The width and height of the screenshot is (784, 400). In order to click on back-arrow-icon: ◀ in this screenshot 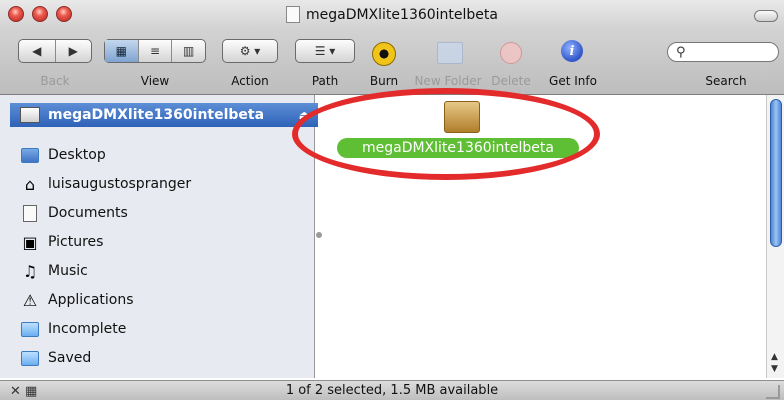, I will do `click(37, 51)`.